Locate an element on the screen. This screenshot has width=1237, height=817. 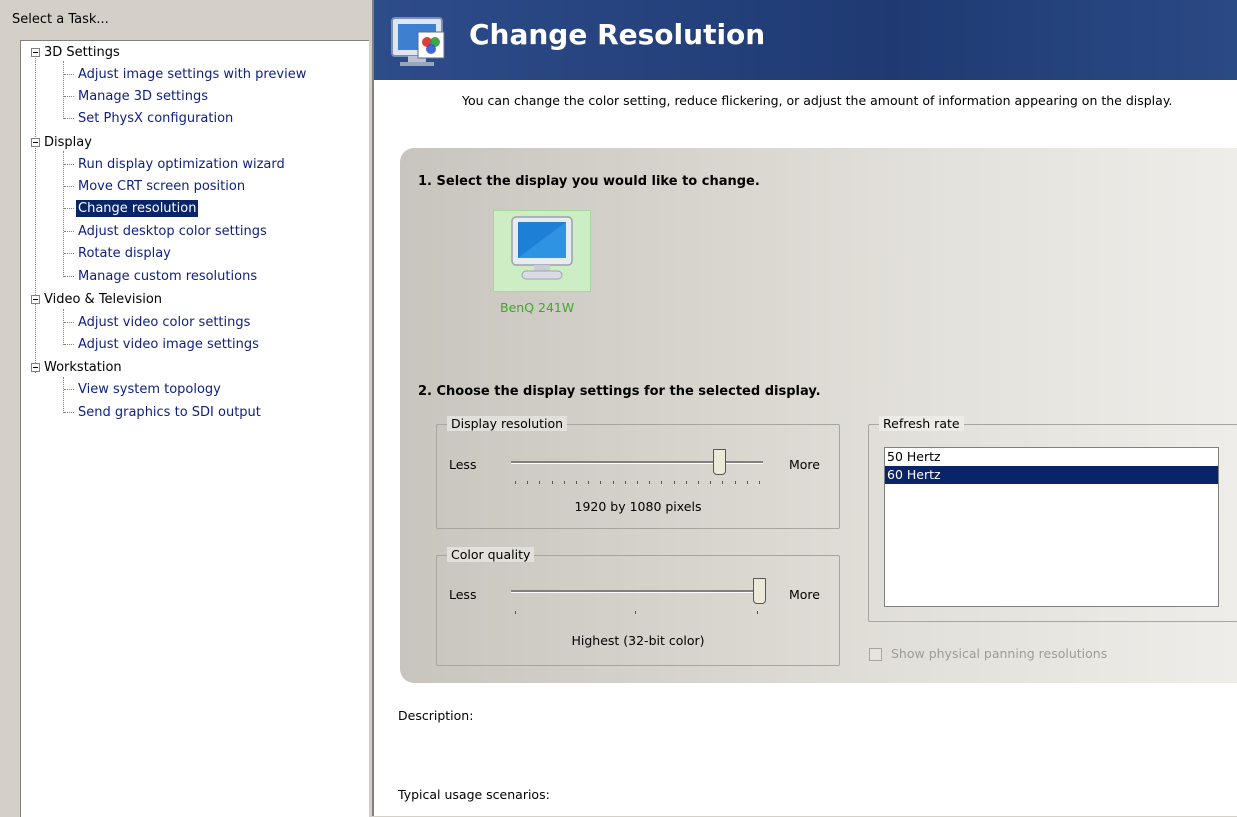
tree-item-adjust-video-image: Adjust video image settings is located at coordinates (168, 344).